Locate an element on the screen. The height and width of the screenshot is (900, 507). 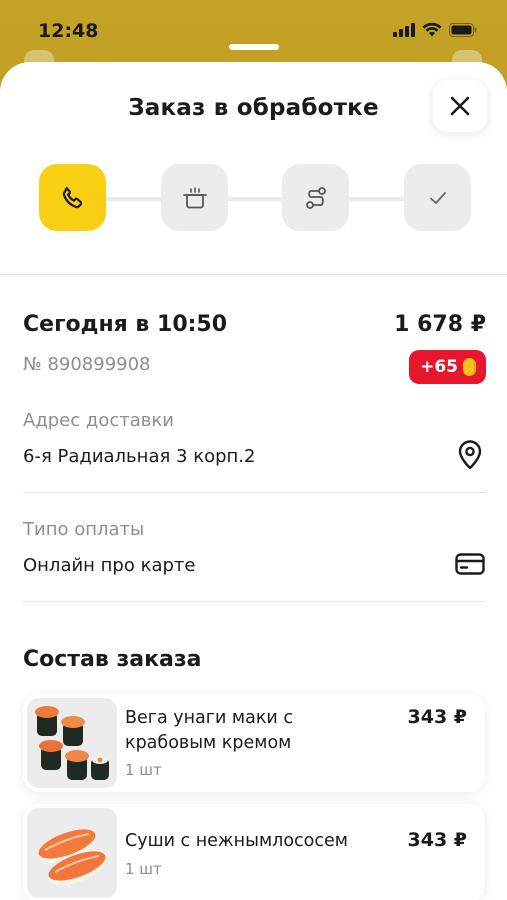
payment-card-indicator is located at coordinates (470, 564).